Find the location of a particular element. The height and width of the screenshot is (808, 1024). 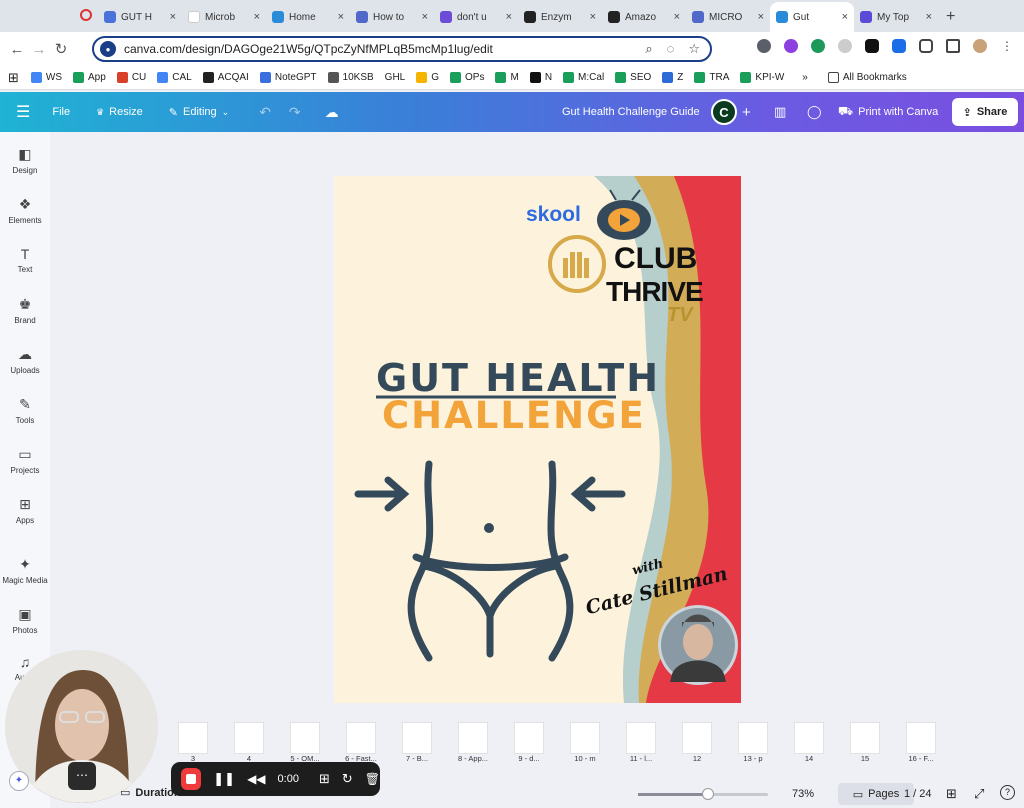

side-panel-icon is located at coordinates (953, 46).